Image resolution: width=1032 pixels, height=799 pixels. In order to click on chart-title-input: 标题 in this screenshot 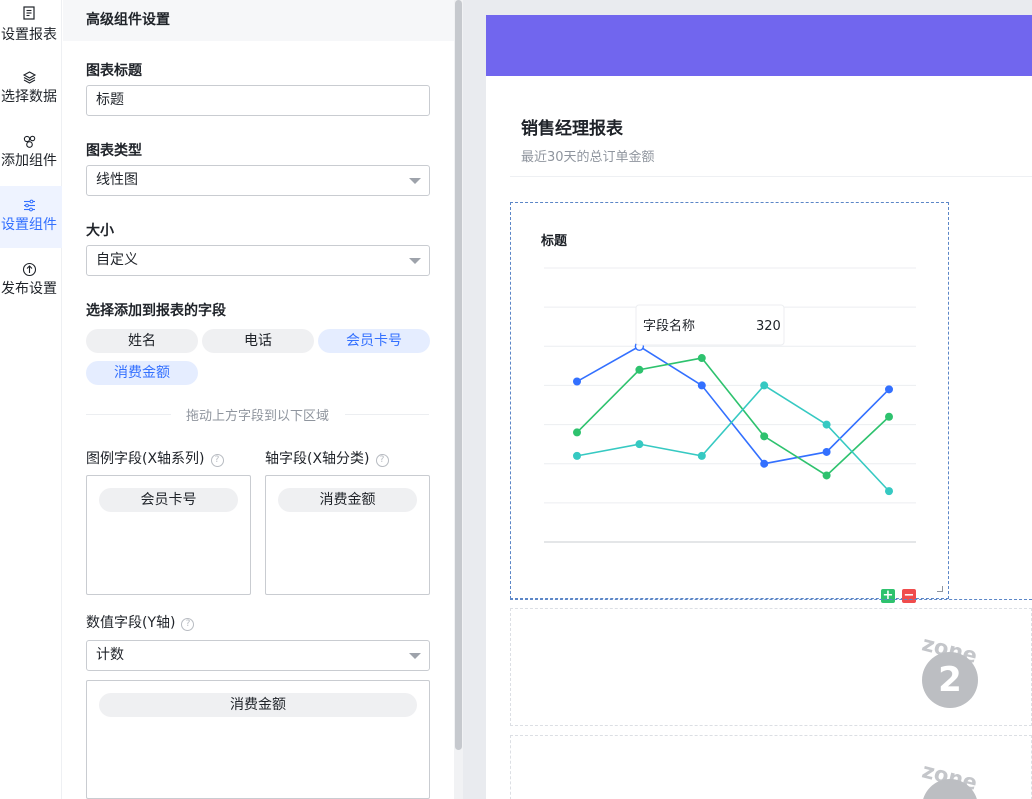, I will do `click(258, 100)`.